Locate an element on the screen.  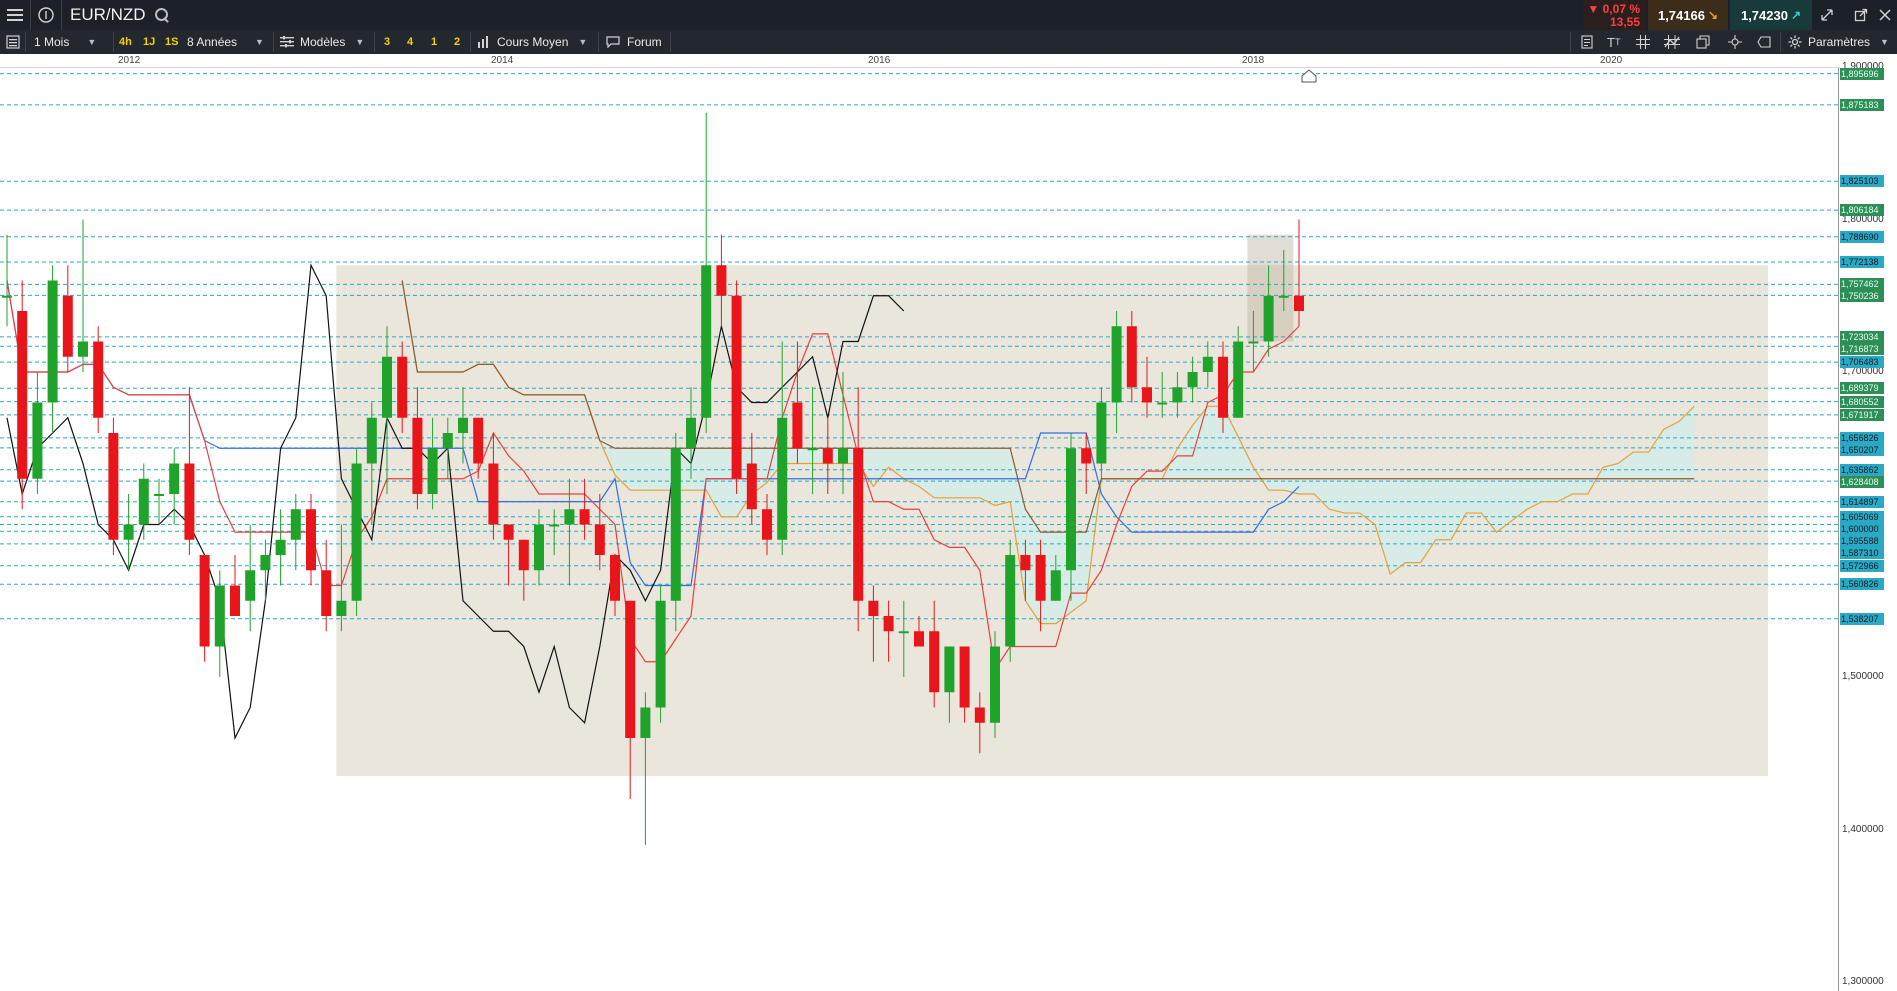
range-dropdown: 8 Années ▼ is located at coordinates (229, 42).